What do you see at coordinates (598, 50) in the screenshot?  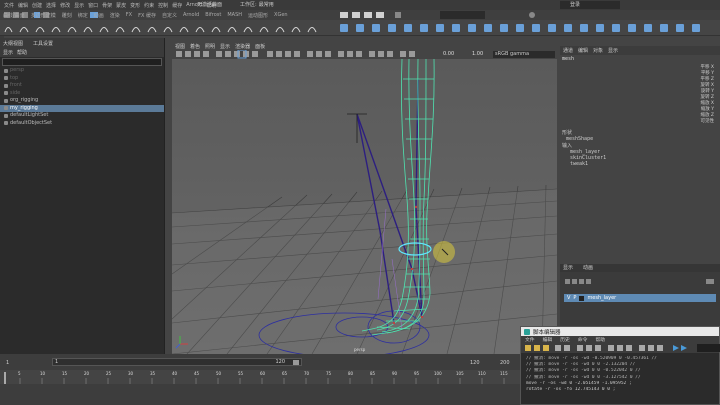 I see `channel-menu-object: 对象` at bounding box center [598, 50].